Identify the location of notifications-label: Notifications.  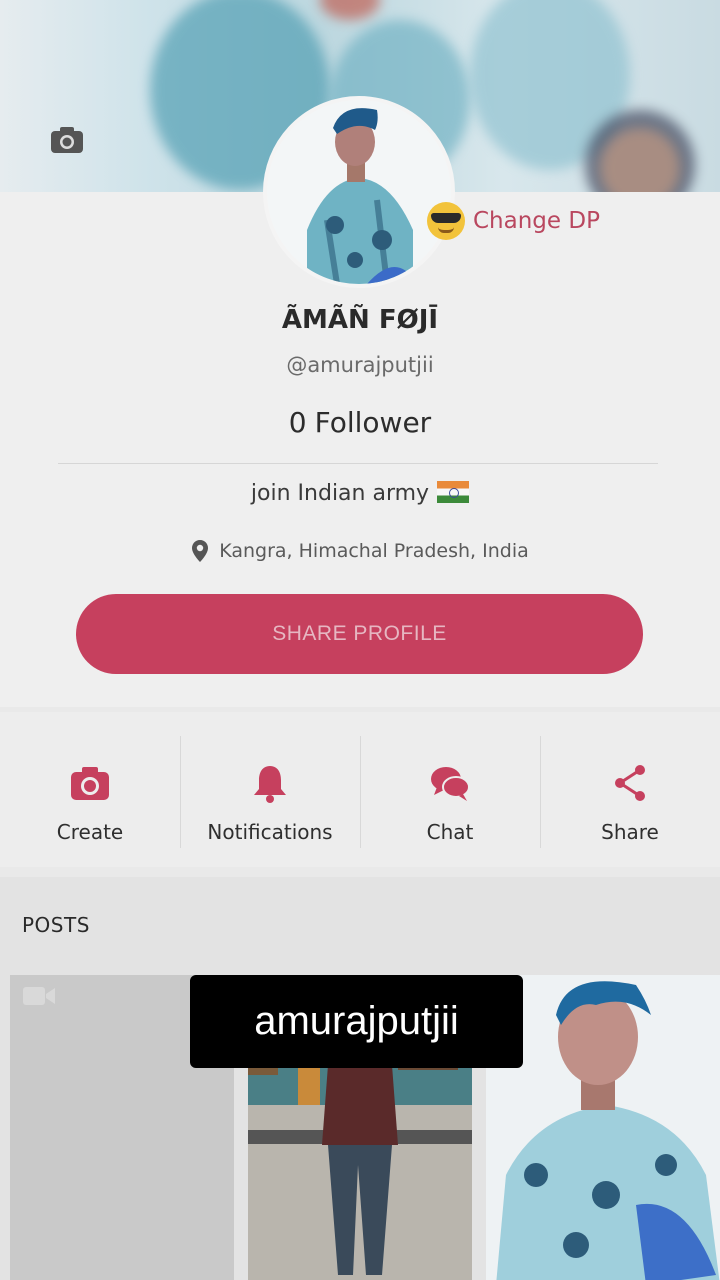
(270, 832).